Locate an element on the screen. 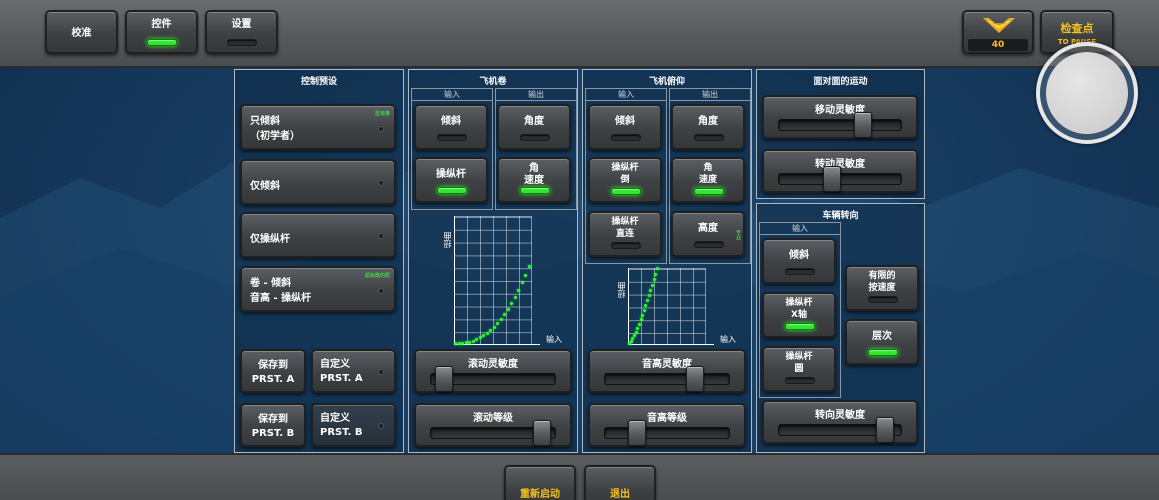 The height and width of the screenshot is (500, 1159). roll-graph-y-axis is located at coordinates (454, 280).